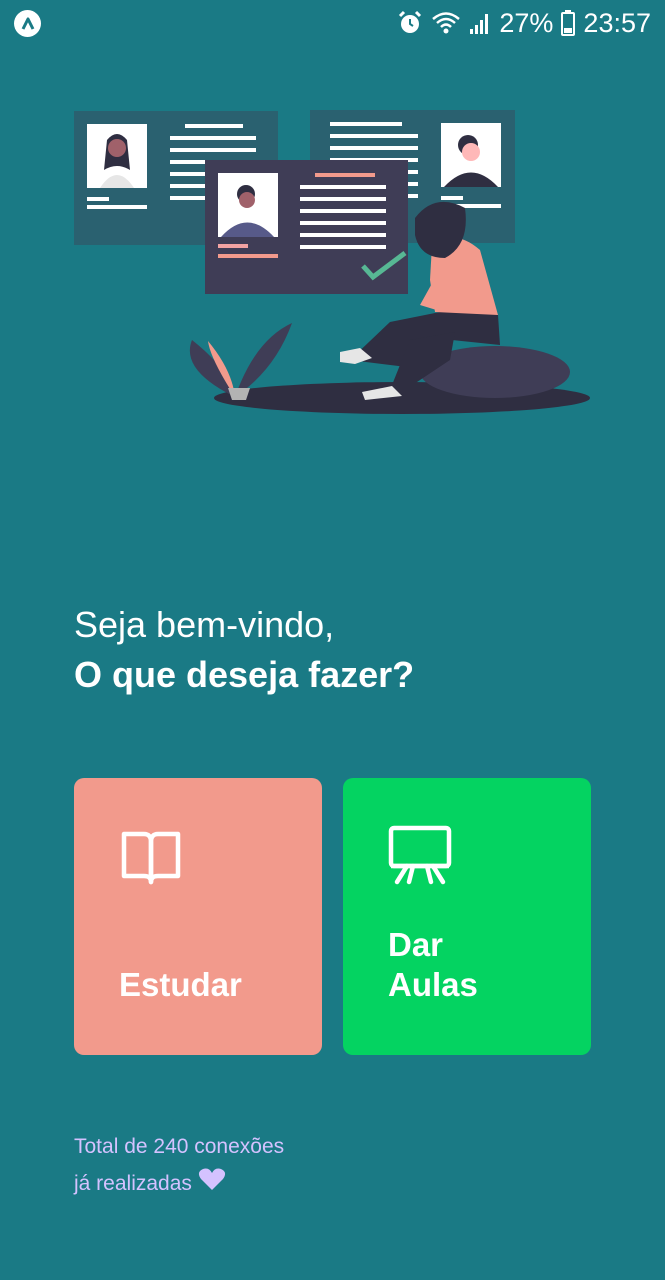 Image resolution: width=665 pixels, height=1280 pixels. What do you see at coordinates (446, 23) in the screenshot?
I see `wifi-icon` at bounding box center [446, 23].